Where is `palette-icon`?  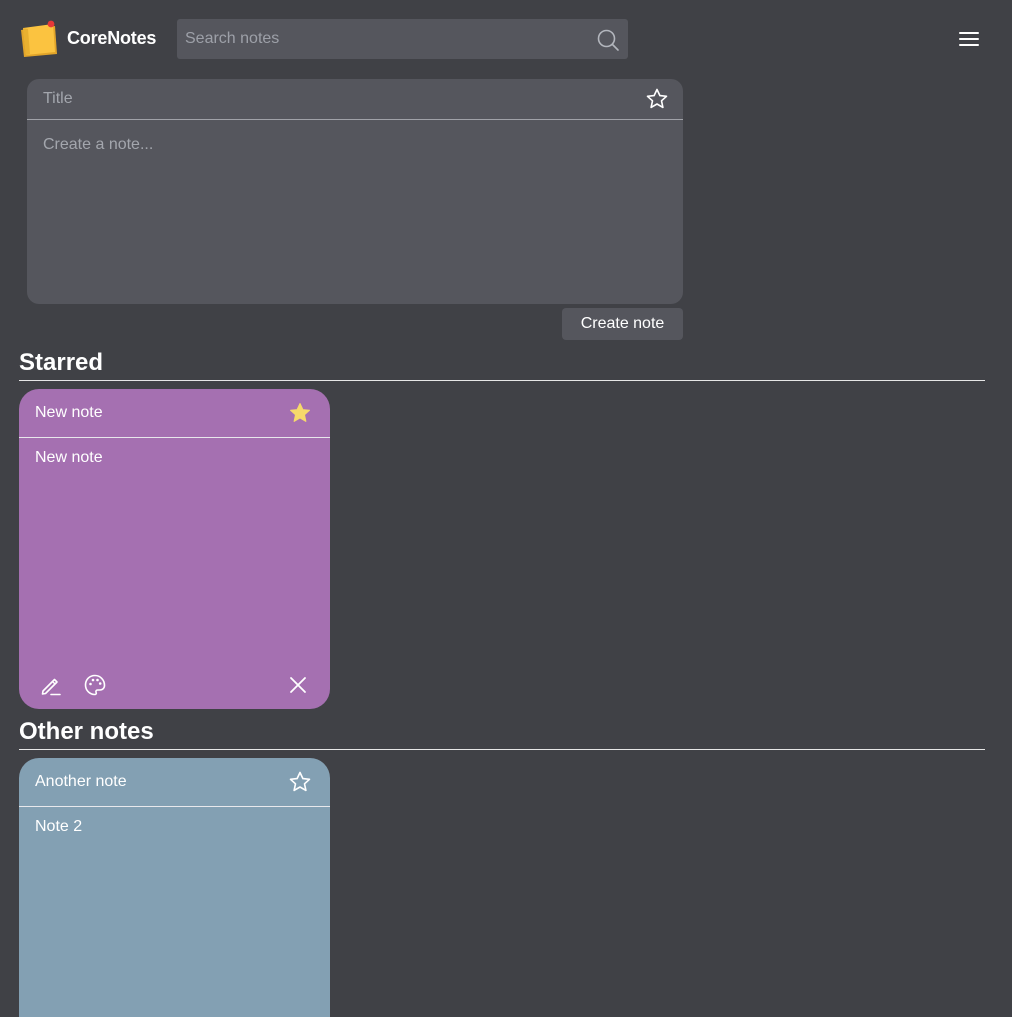 palette-icon is located at coordinates (95, 685).